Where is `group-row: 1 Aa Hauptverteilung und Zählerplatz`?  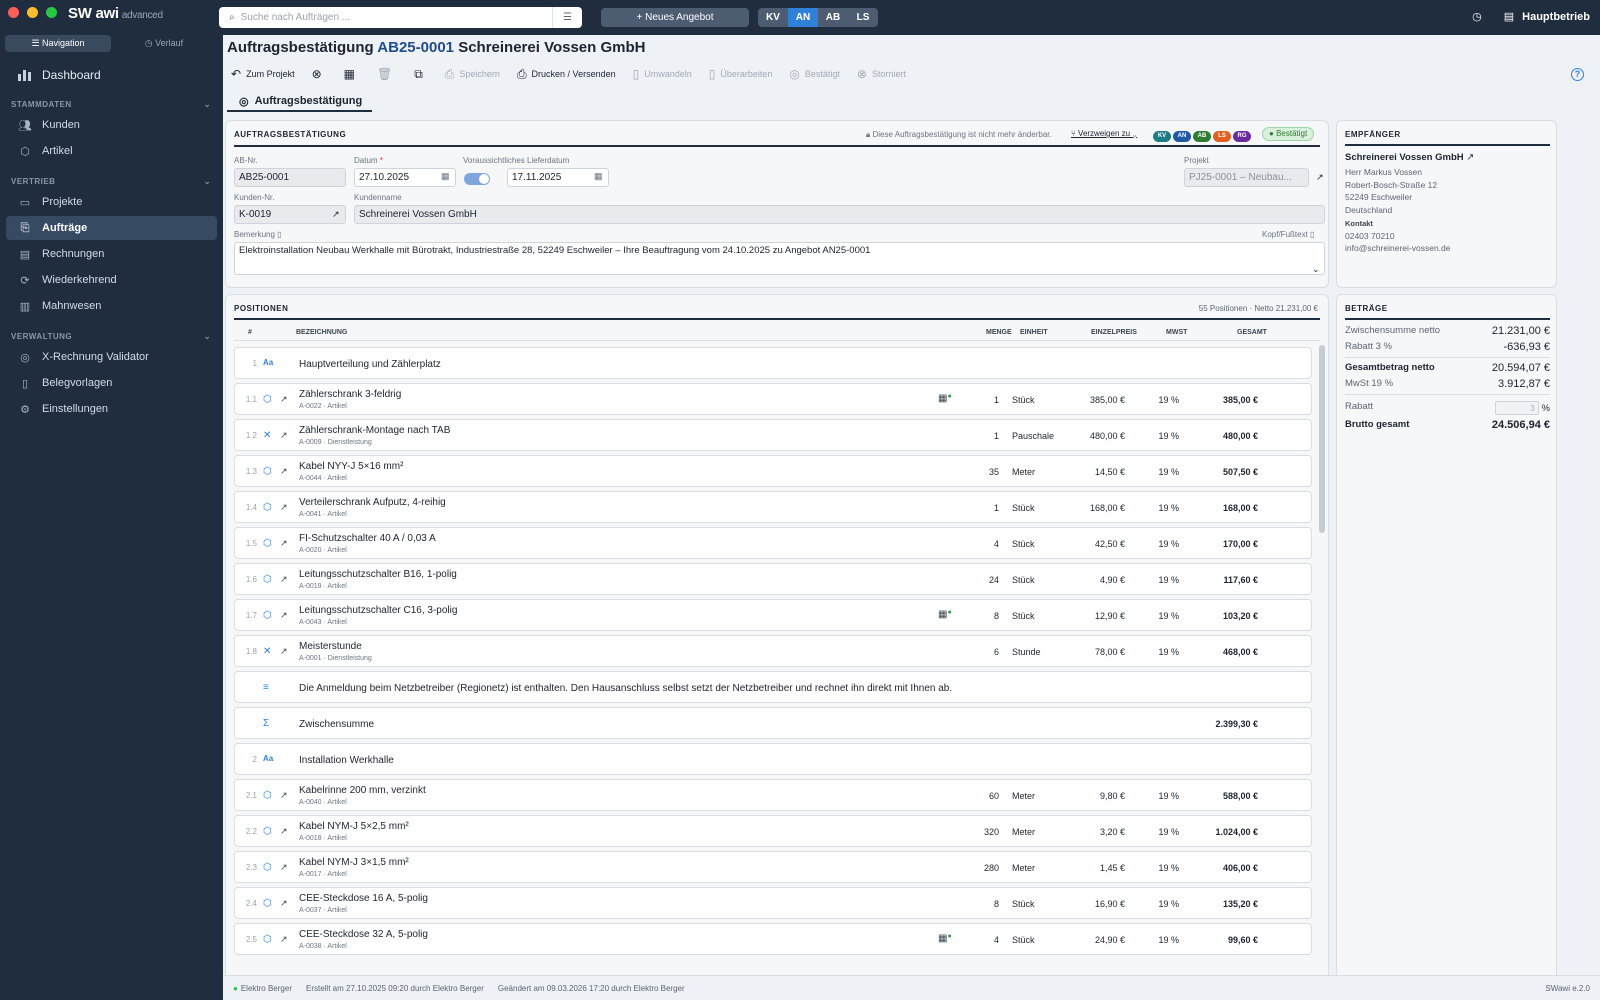 group-row: 1 Aa Hauptverteilung und Zählerplatz is located at coordinates (773, 363).